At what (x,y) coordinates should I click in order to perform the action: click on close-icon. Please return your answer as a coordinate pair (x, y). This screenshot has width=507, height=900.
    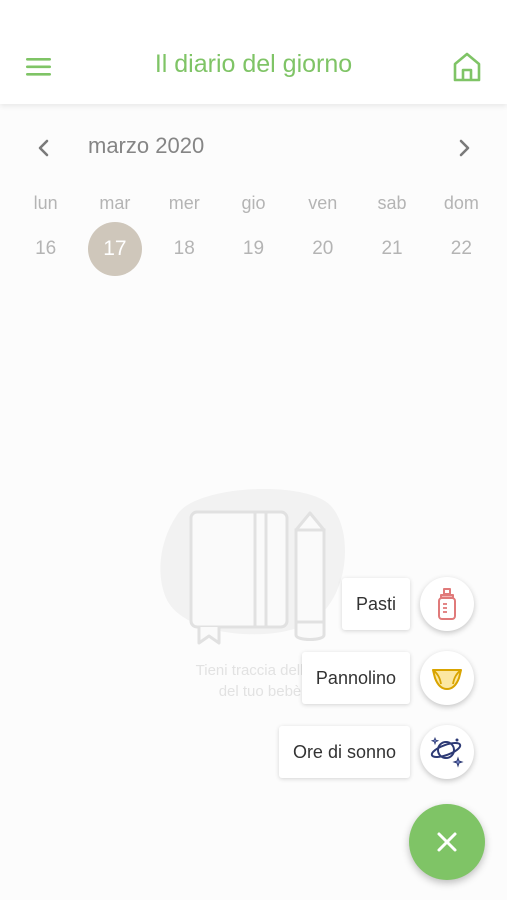
    Looking at the image, I should click on (447, 842).